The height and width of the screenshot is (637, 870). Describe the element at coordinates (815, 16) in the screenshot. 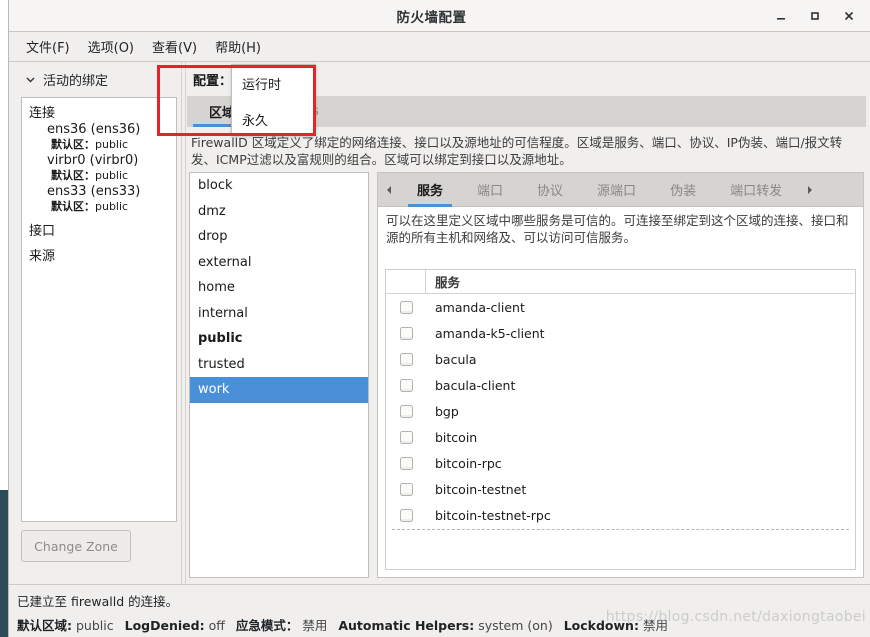

I see `maximize-icon` at that location.